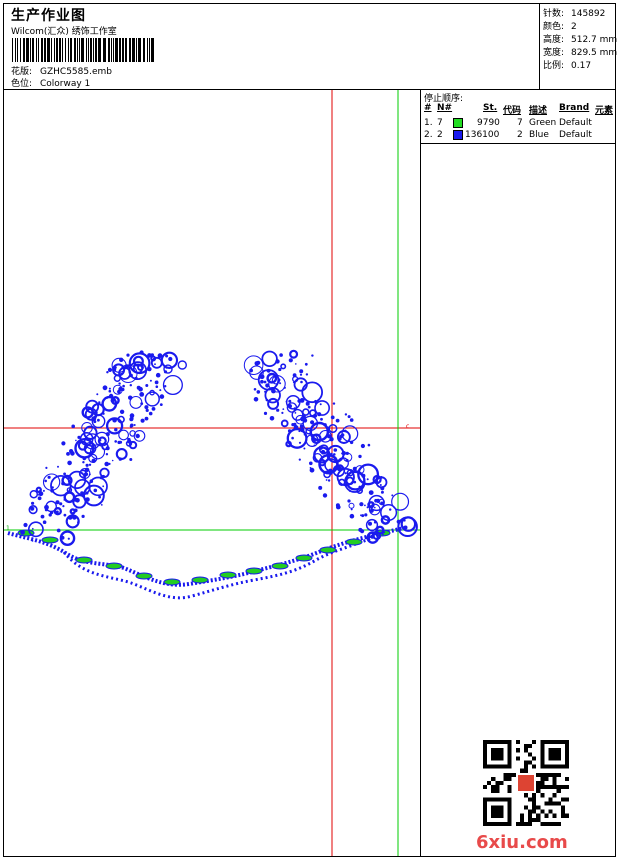 This screenshot has height=860, width=620. I want to click on row-index: 2., so click(428, 135).